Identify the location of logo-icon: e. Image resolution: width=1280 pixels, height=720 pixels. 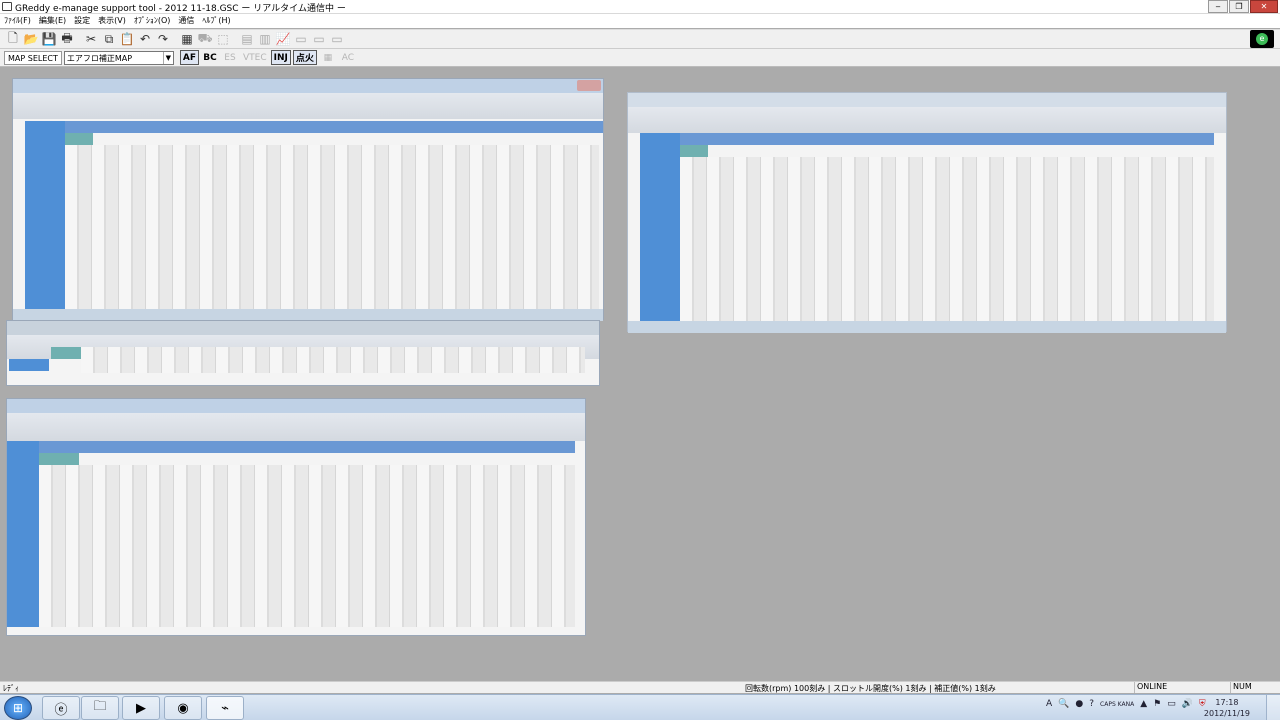
(1262, 39).